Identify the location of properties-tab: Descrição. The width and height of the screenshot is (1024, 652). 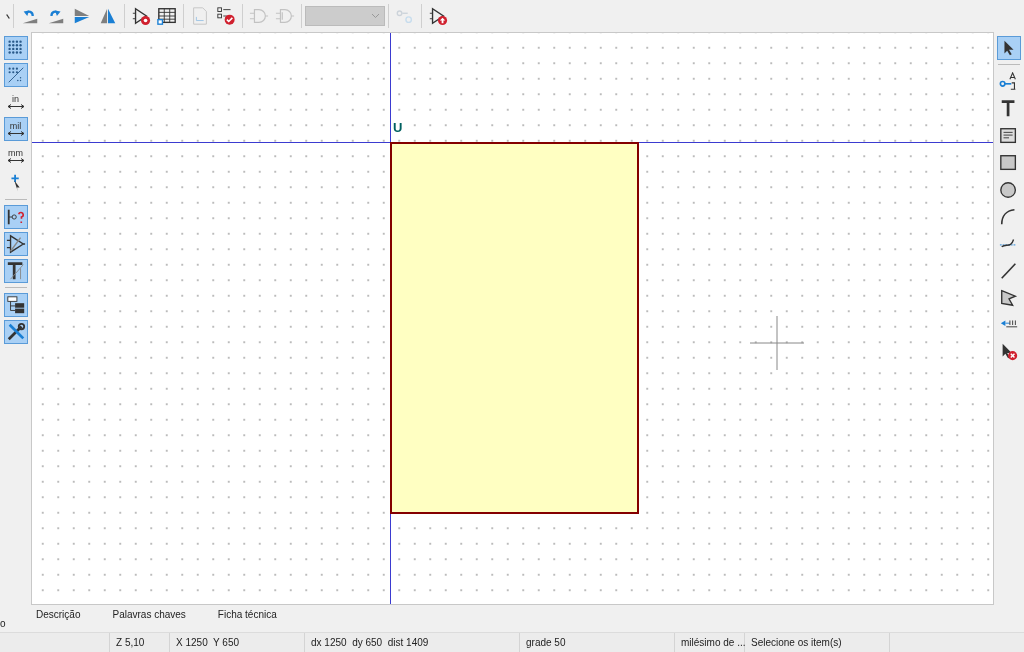
(58, 614).